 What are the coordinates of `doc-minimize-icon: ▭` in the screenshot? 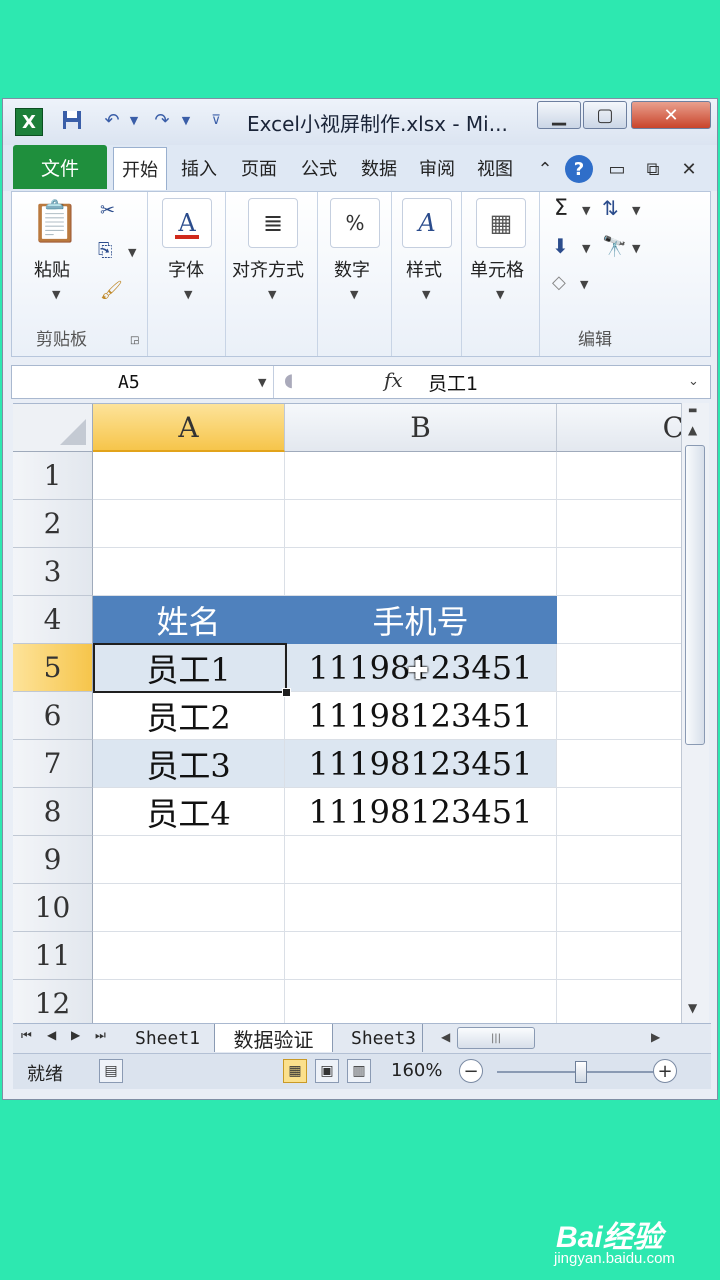 It's located at (617, 169).